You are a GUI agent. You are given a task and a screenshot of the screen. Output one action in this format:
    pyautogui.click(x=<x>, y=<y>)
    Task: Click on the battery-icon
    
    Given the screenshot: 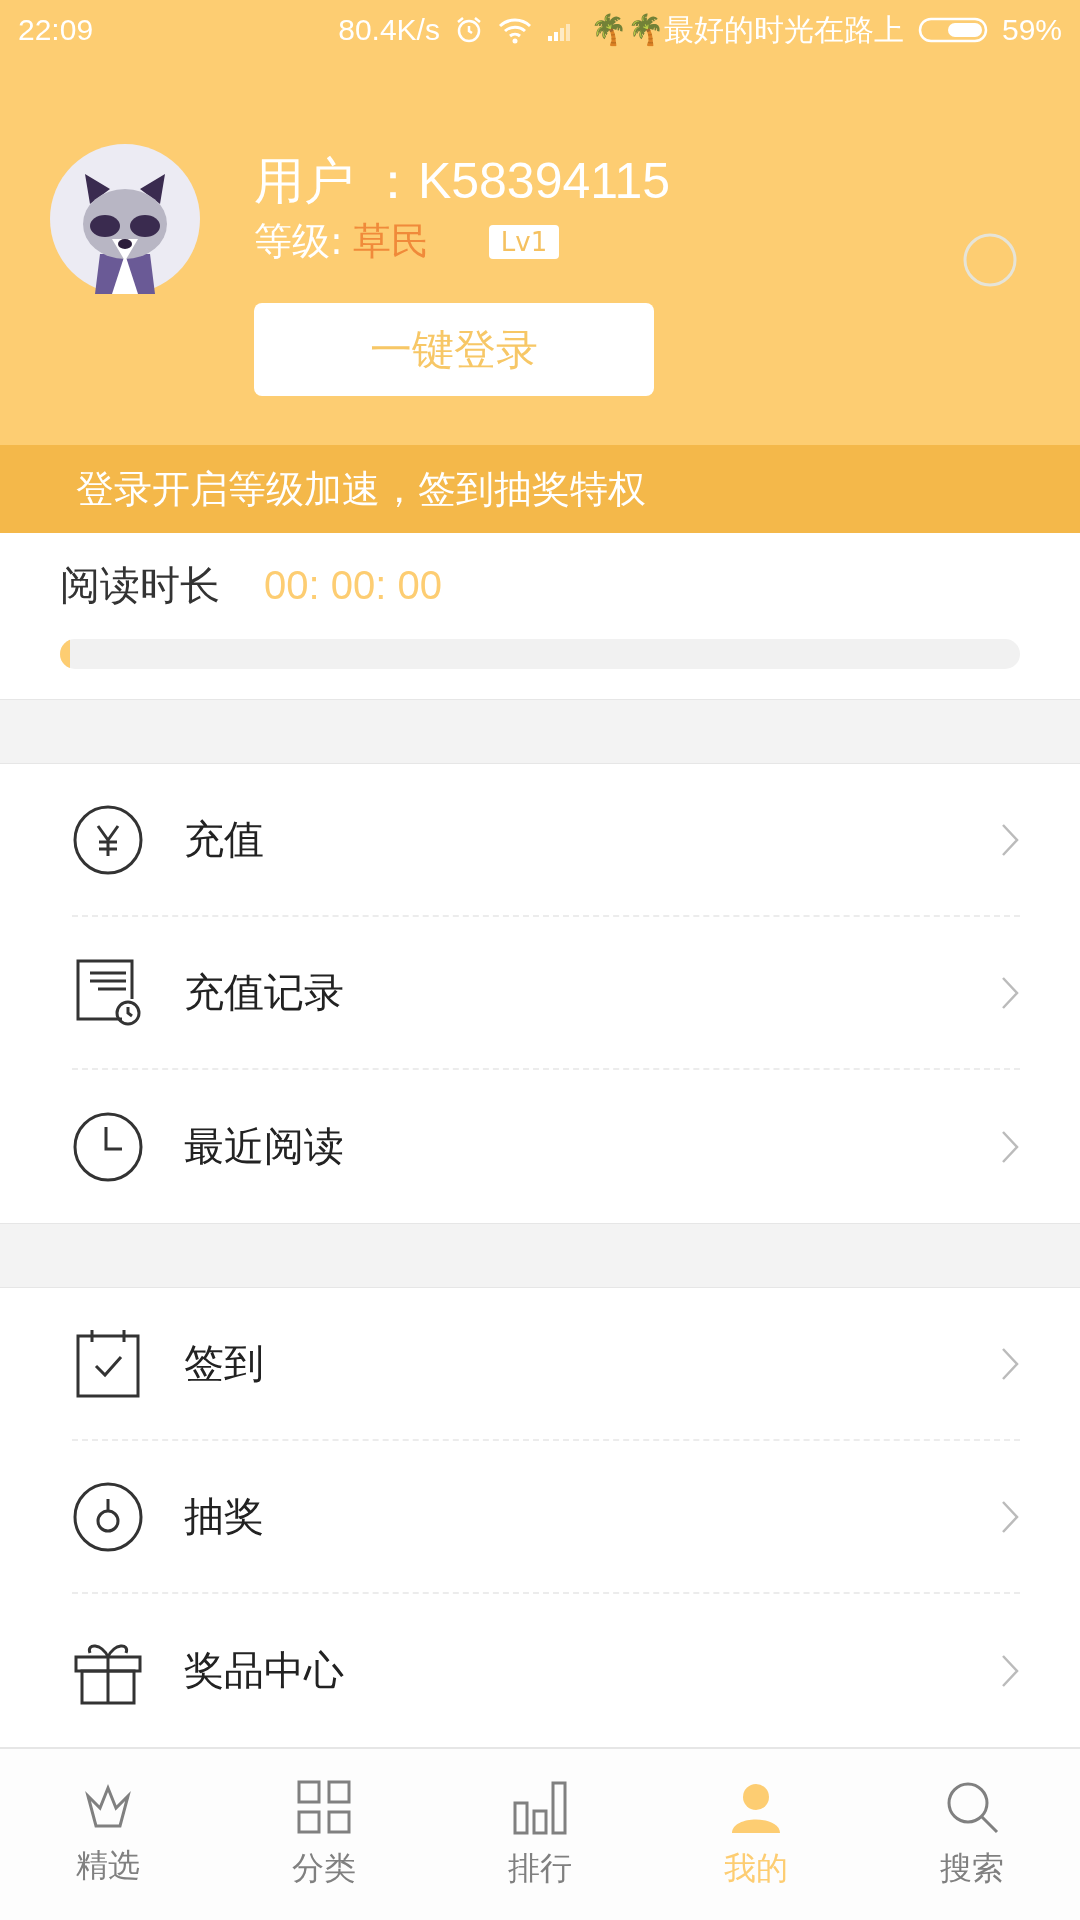 What is the action you would take?
    pyautogui.click(x=952, y=30)
    